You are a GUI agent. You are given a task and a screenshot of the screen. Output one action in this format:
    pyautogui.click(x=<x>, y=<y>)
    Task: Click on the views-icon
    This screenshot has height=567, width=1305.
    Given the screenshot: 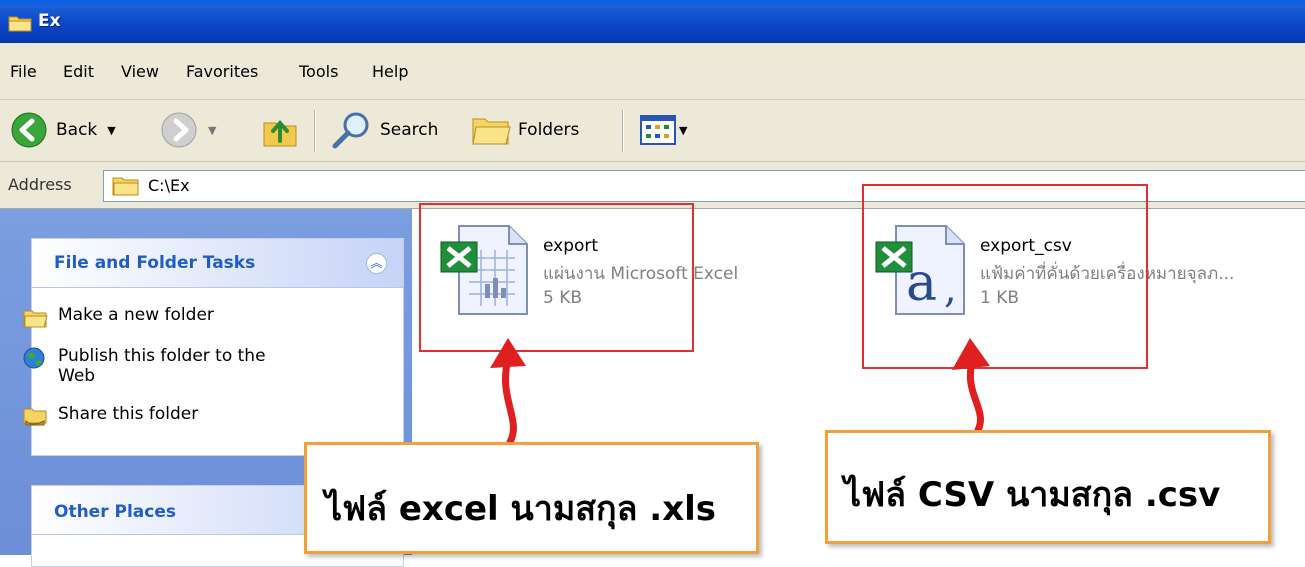 What is the action you would take?
    pyautogui.click(x=658, y=130)
    